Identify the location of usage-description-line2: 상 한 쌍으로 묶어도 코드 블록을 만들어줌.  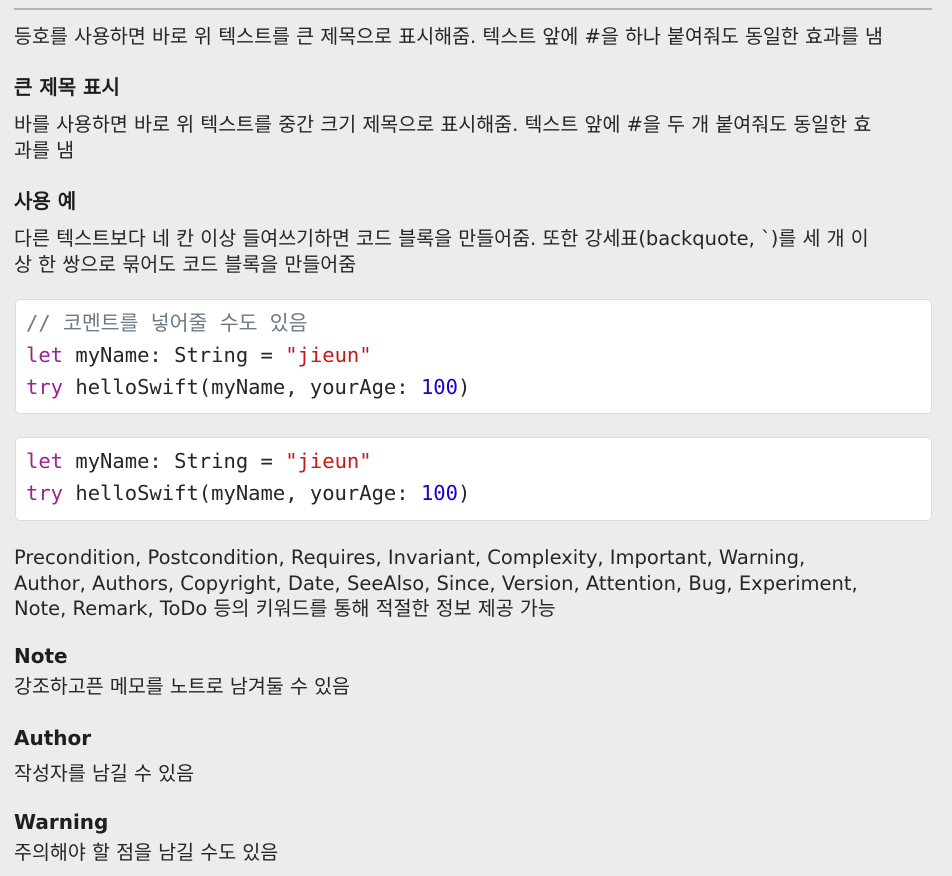
(185, 264).